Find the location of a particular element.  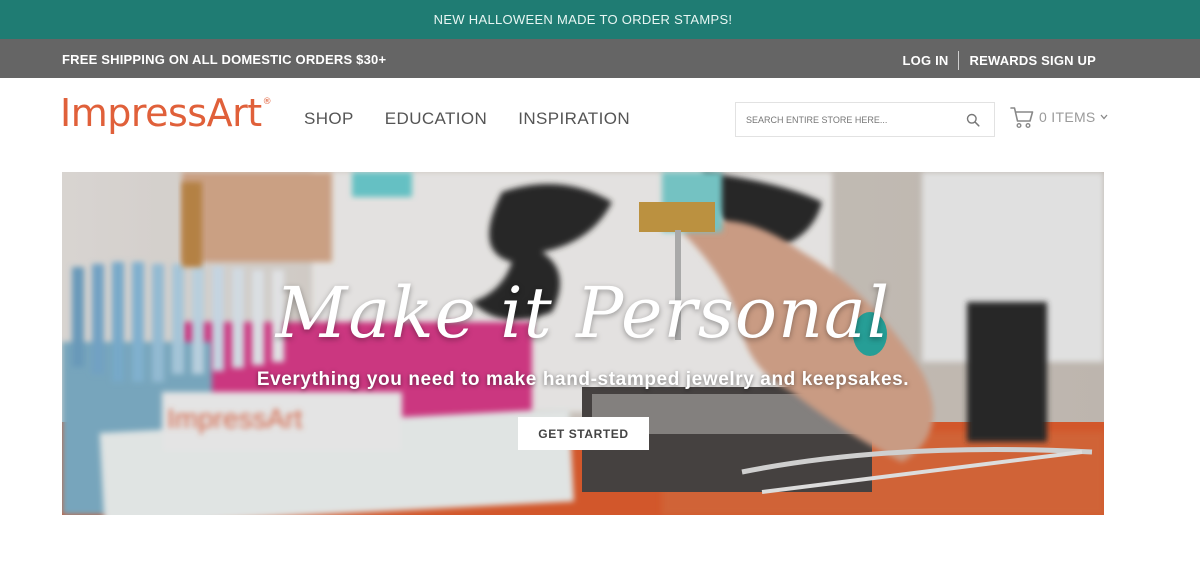

nav-inspiration: INSPIRATION is located at coordinates (574, 119).